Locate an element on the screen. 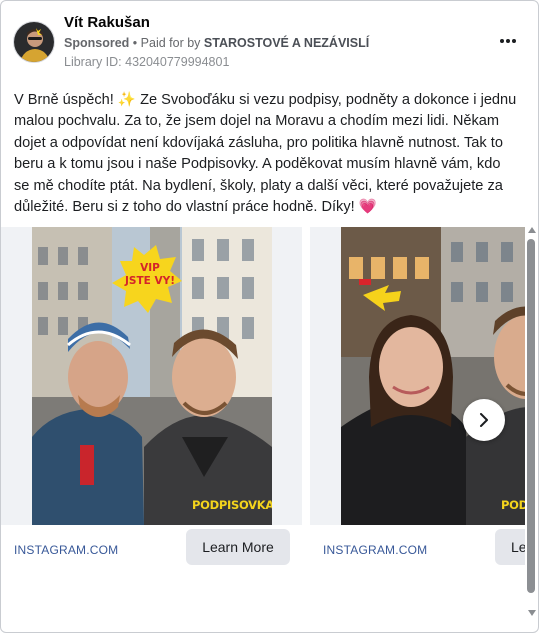 This screenshot has width=539, height=633. avatar is located at coordinates (34, 42).